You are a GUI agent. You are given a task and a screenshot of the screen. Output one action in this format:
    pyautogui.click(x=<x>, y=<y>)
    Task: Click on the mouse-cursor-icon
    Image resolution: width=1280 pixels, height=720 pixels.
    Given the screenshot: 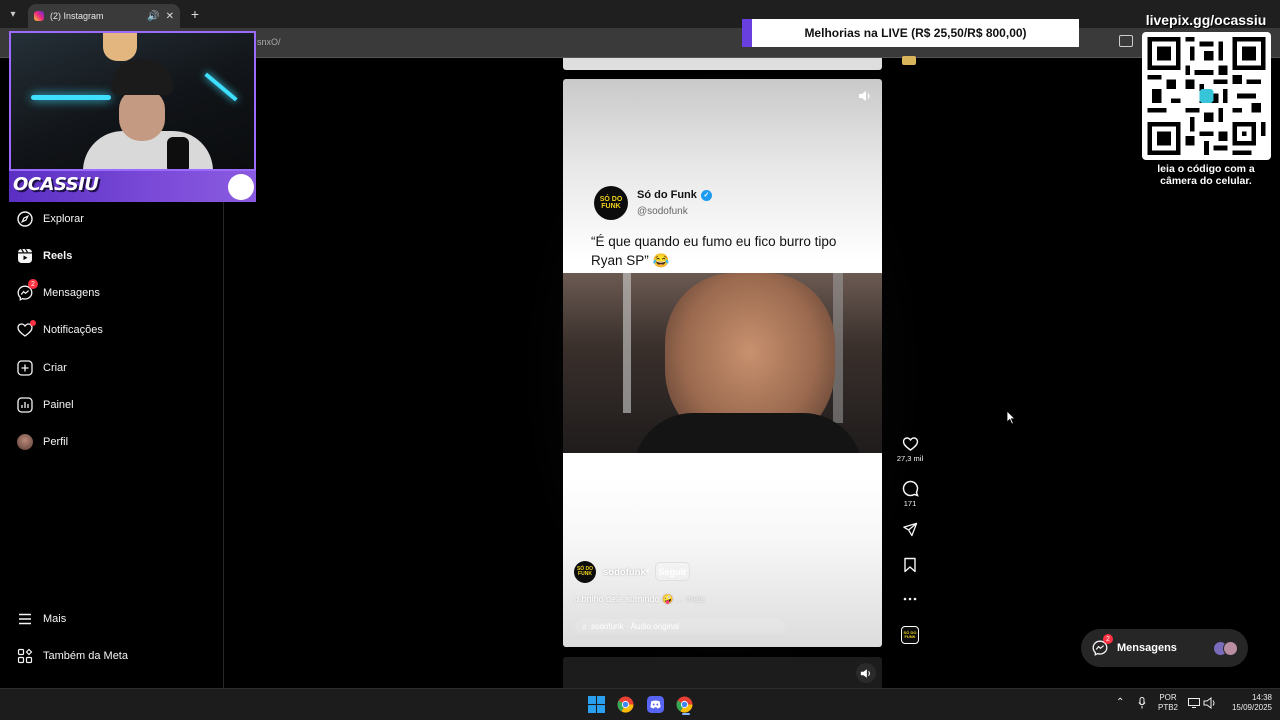 What is the action you would take?
    pyautogui.click(x=1011, y=417)
    